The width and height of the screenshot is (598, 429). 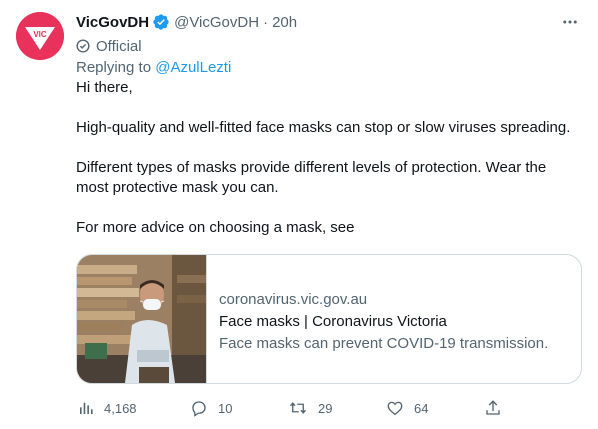 I want to click on tweet-header: VicGovDH @VicGovDH · 20h, so click(x=329, y=22).